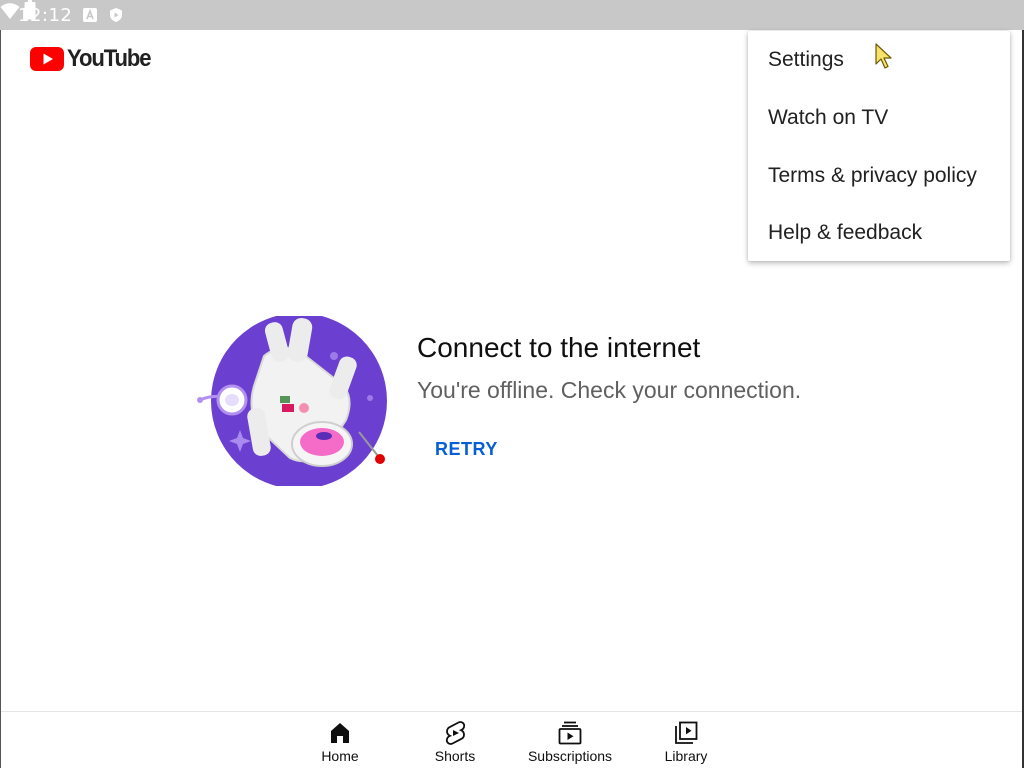  Describe the element at coordinates (879, 233) in the screenshot. I see `menu-item-help-feedback: Help & feedback` at that location.